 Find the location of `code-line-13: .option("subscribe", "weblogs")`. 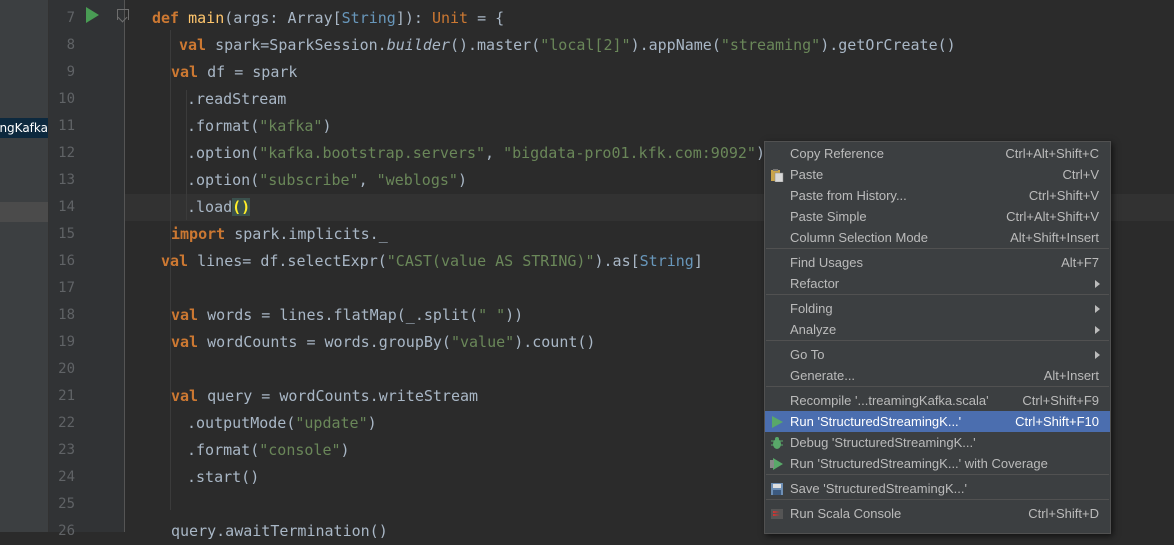

code-line-13: .option("subscribe", "weblogs") is located at coordinates (327, 180).